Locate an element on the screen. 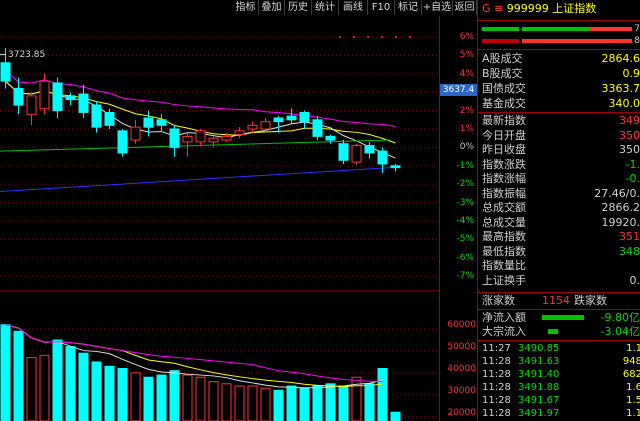  quote-row: 最高指数 351 is located at coordinates (561, 236).